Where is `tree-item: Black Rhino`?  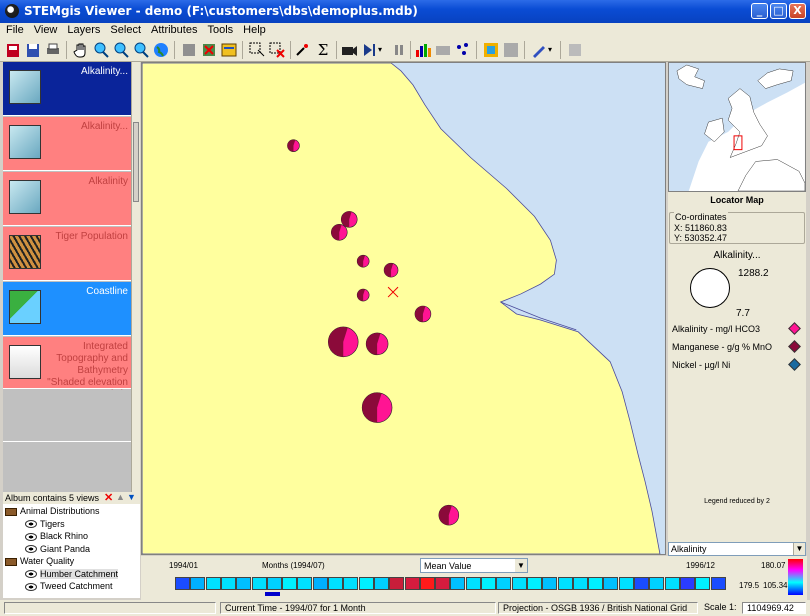 tree-item: Black Rhino is located at coordinates (56, 536).